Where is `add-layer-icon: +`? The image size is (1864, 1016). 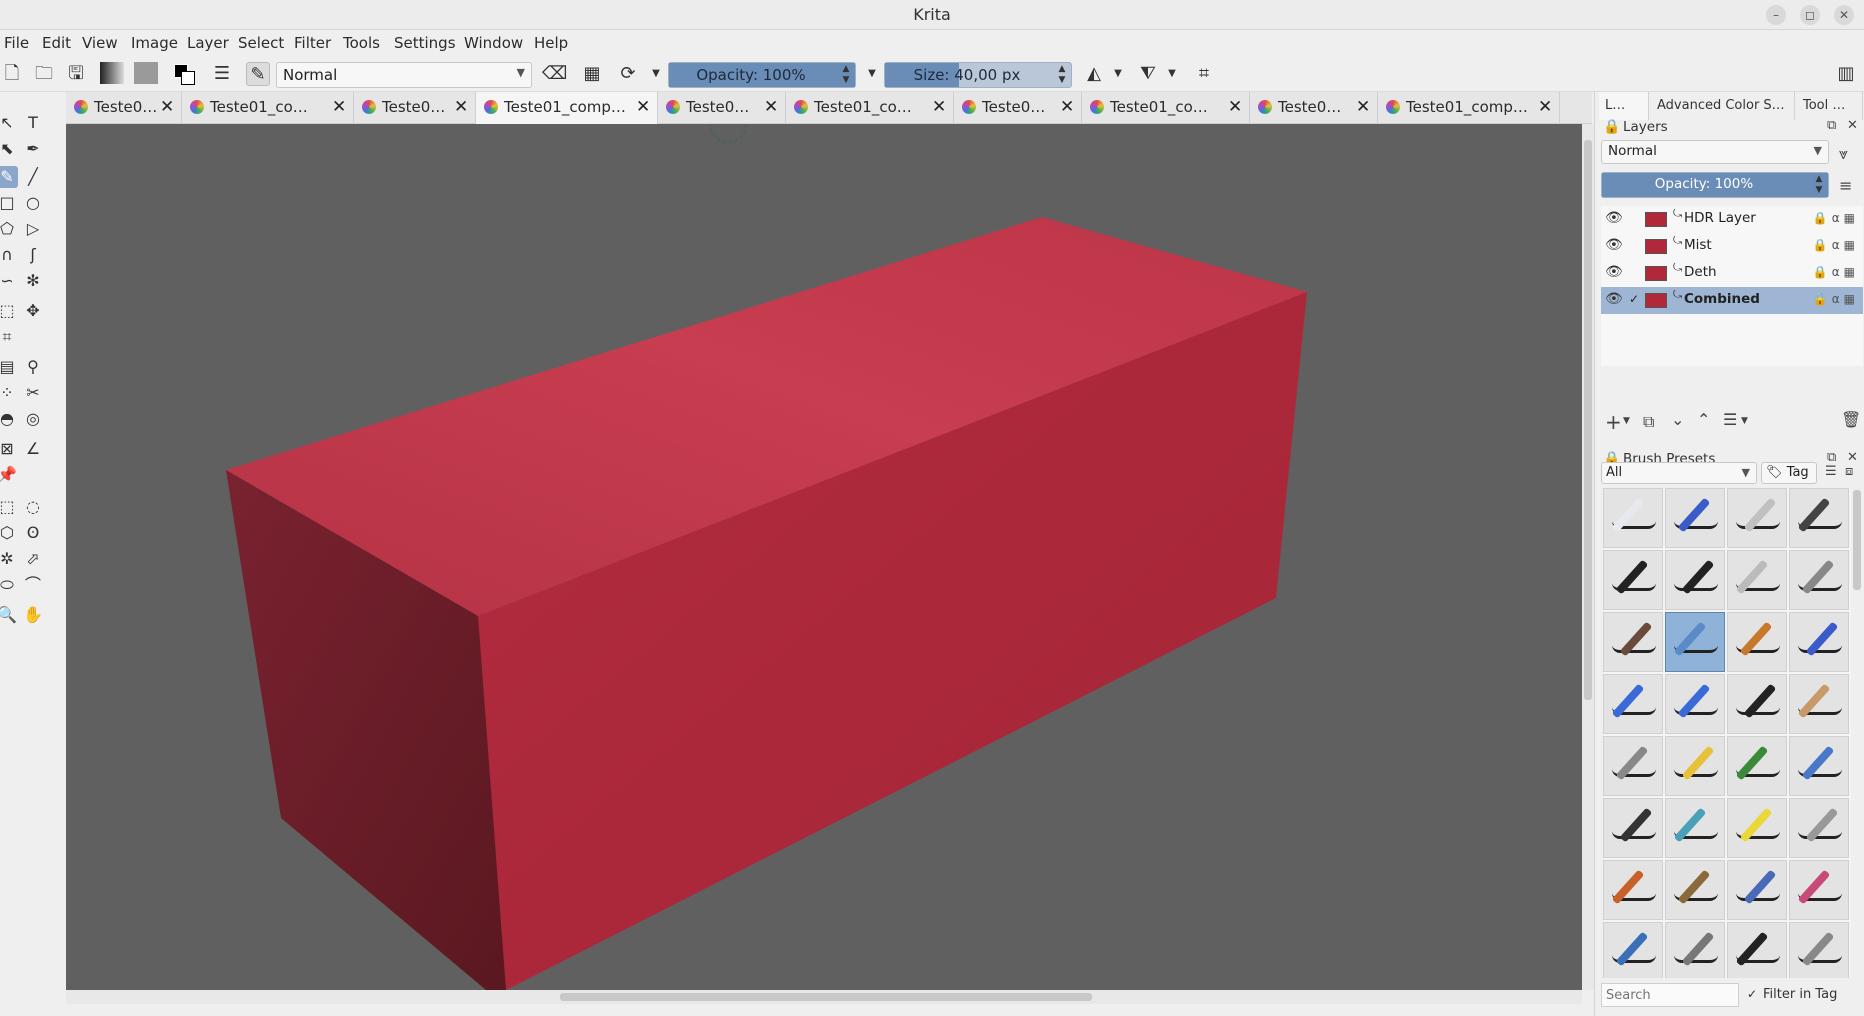
add-layer-icon: + is located at coordinates (1613, 422).